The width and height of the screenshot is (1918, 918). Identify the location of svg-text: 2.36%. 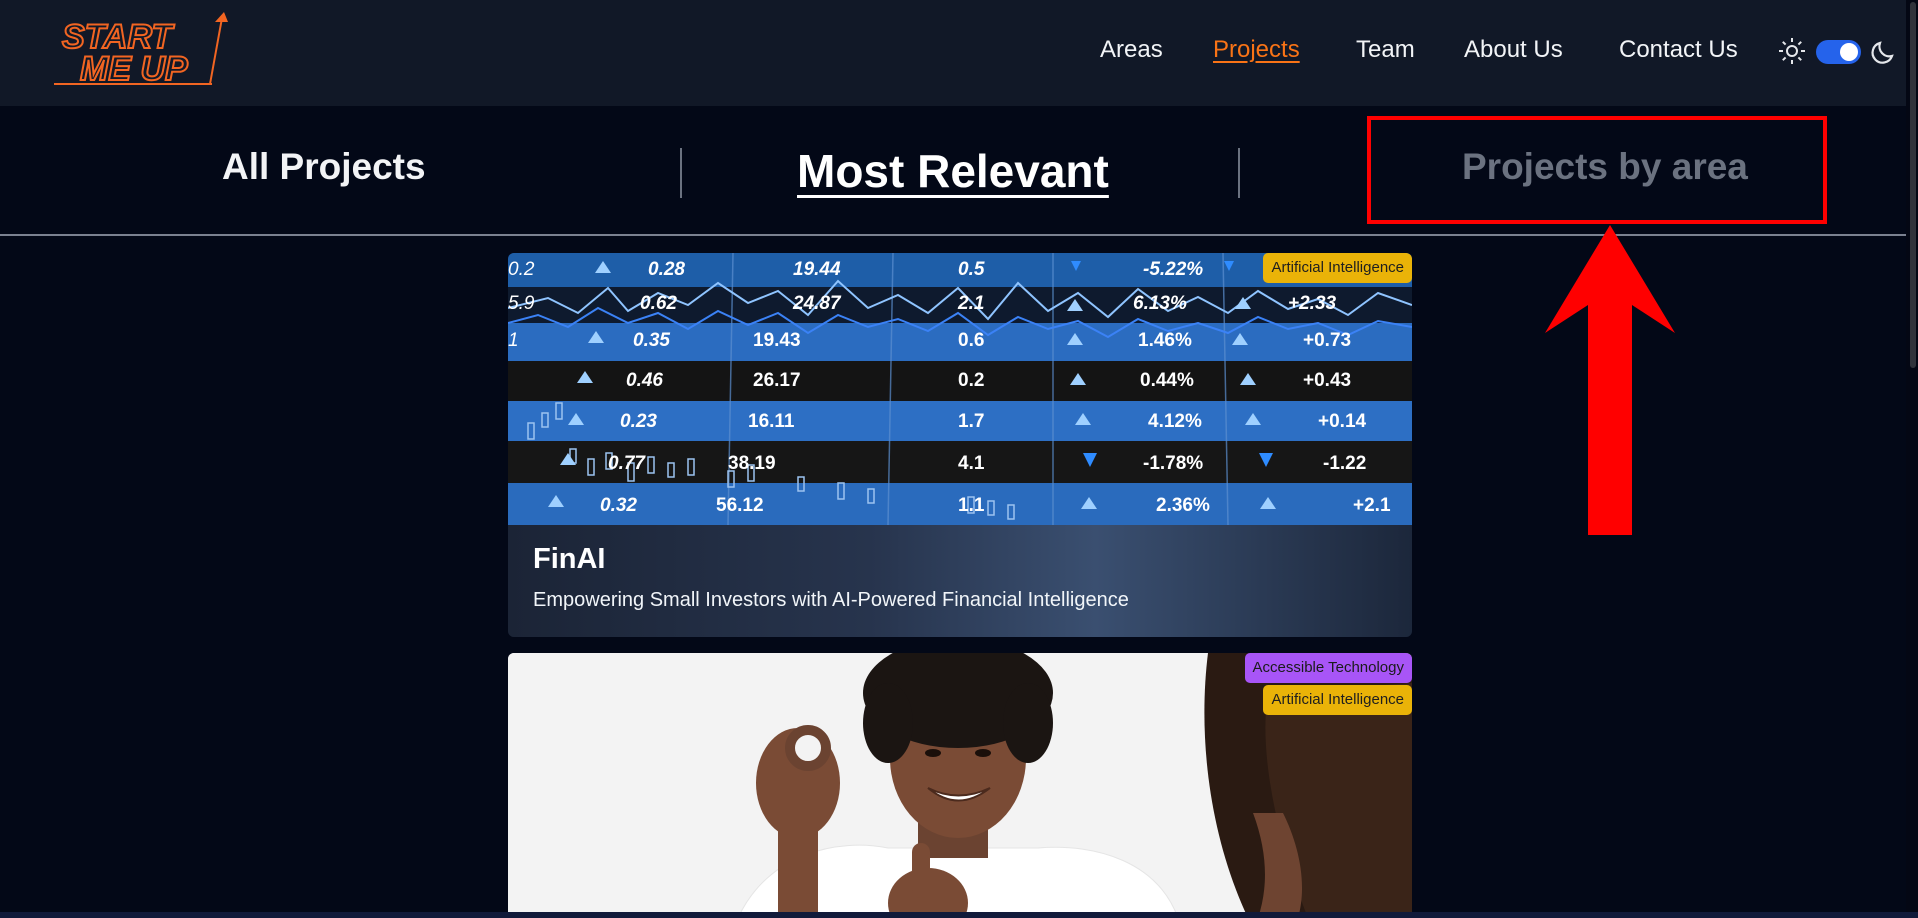
(1183, 505).